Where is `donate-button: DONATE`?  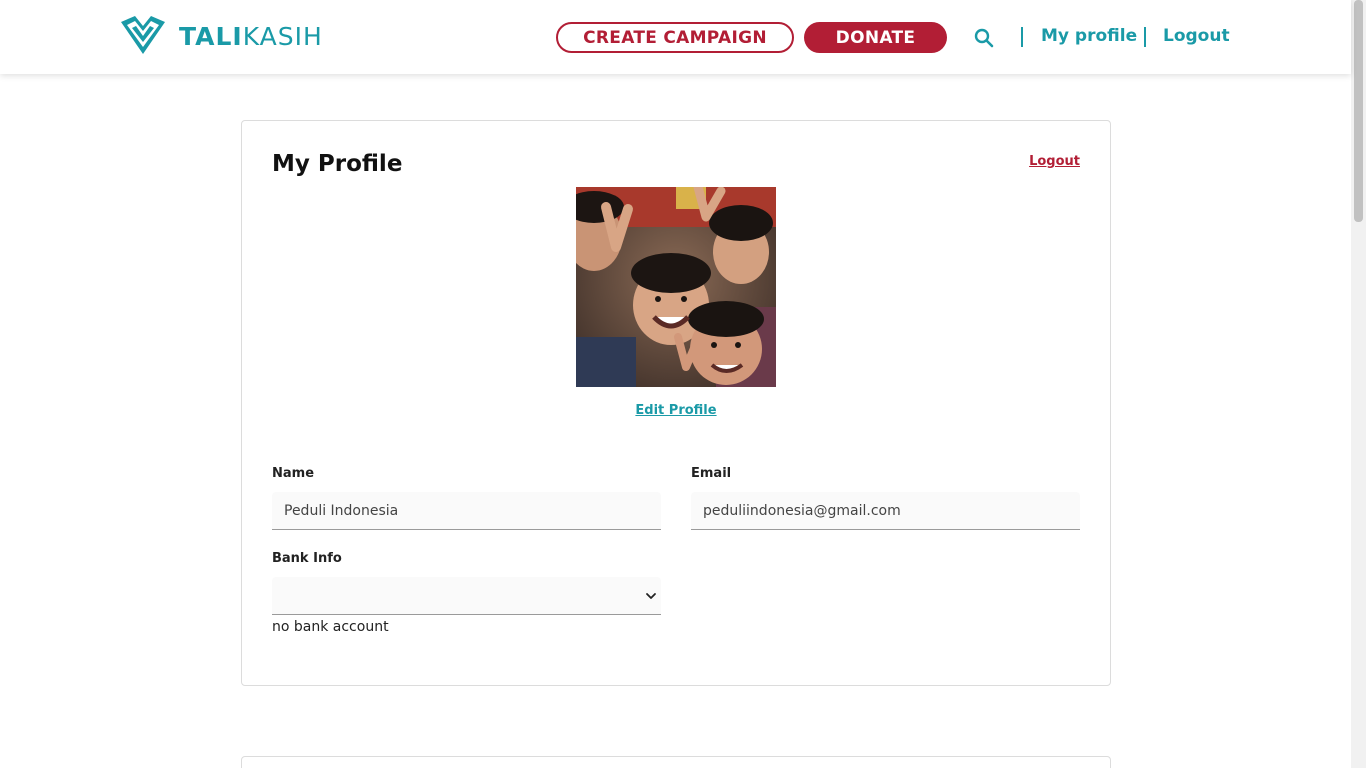 donate-button: DONATE is located at coordinates (875, 37).